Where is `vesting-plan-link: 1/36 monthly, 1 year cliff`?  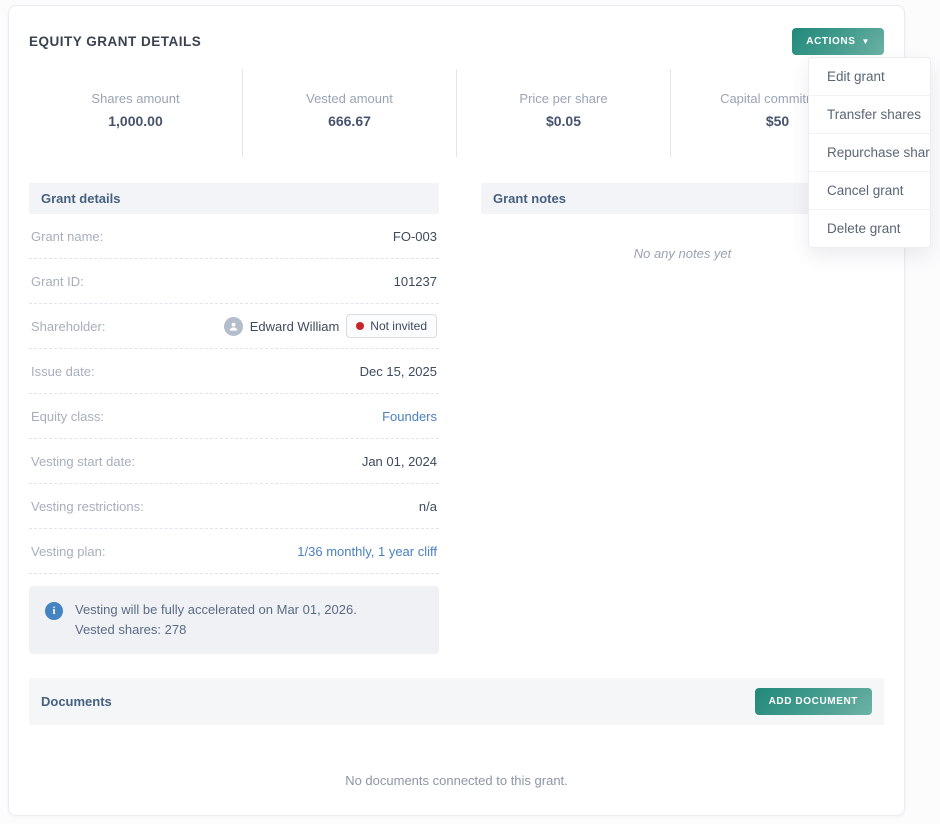
vesting-plan-link: 1/36 monthly, 1 year cliff is located at coordinates (367, 551).